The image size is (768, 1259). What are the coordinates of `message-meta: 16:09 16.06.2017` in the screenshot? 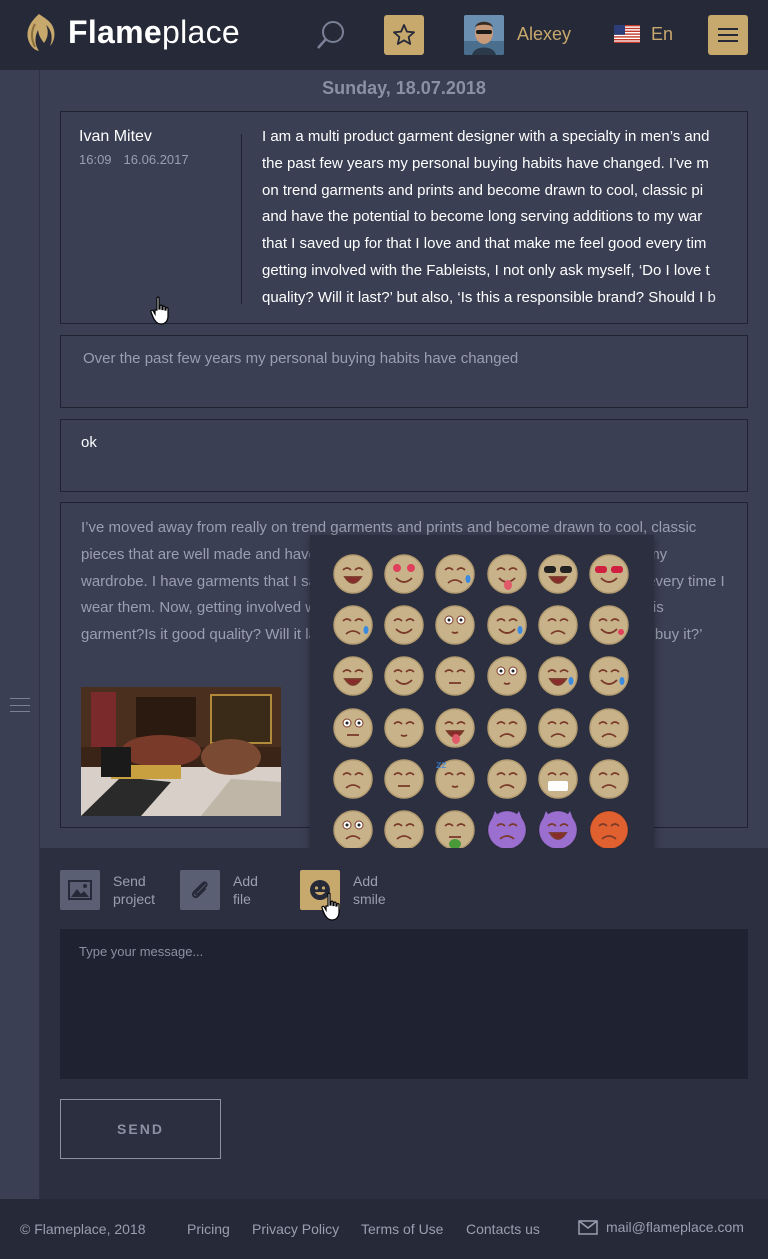 It's located at (134, 159).